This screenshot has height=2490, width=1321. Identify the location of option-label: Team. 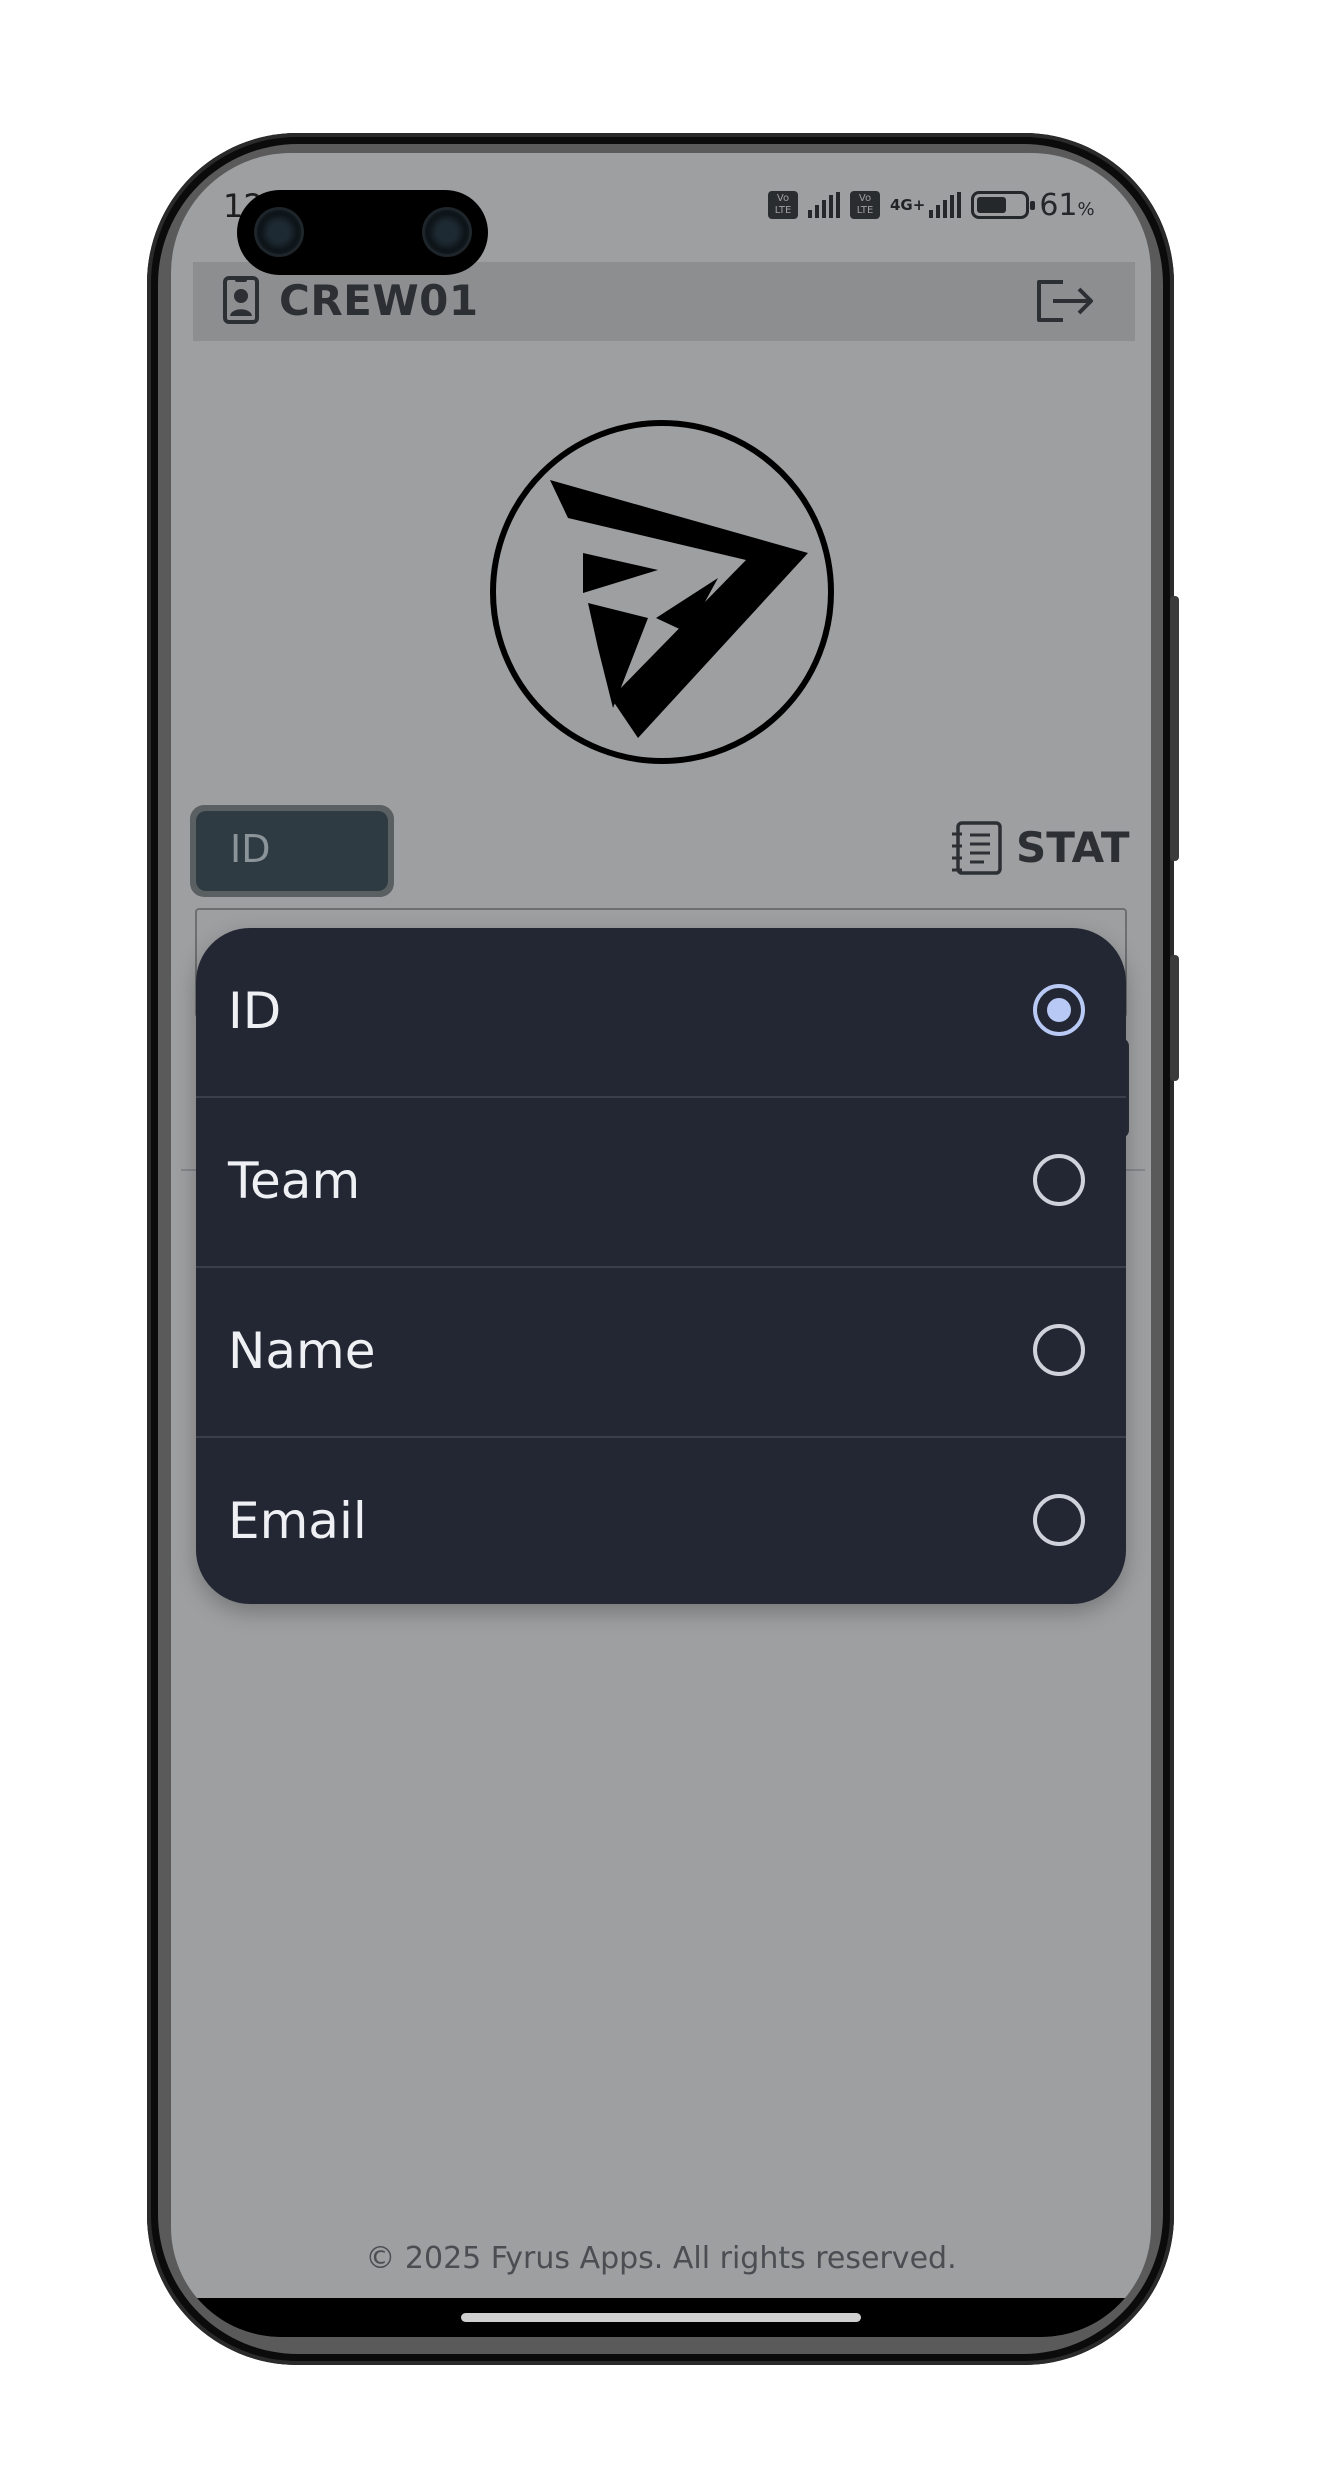
(294, 1181).